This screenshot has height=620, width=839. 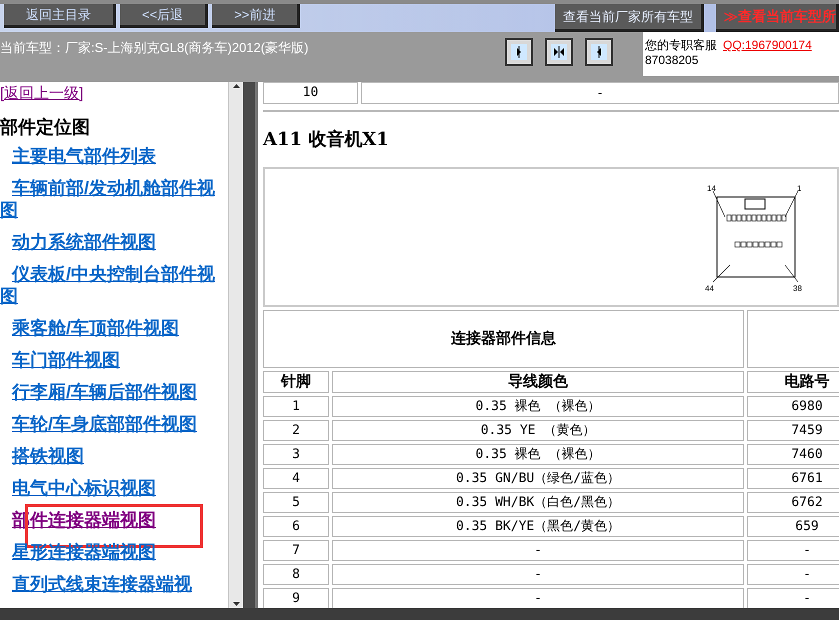 What do you see at coordinates (45, 127) in the screenshot?
I see `sidebar-heading: 部件定位图` at bounding box center [45, 127].